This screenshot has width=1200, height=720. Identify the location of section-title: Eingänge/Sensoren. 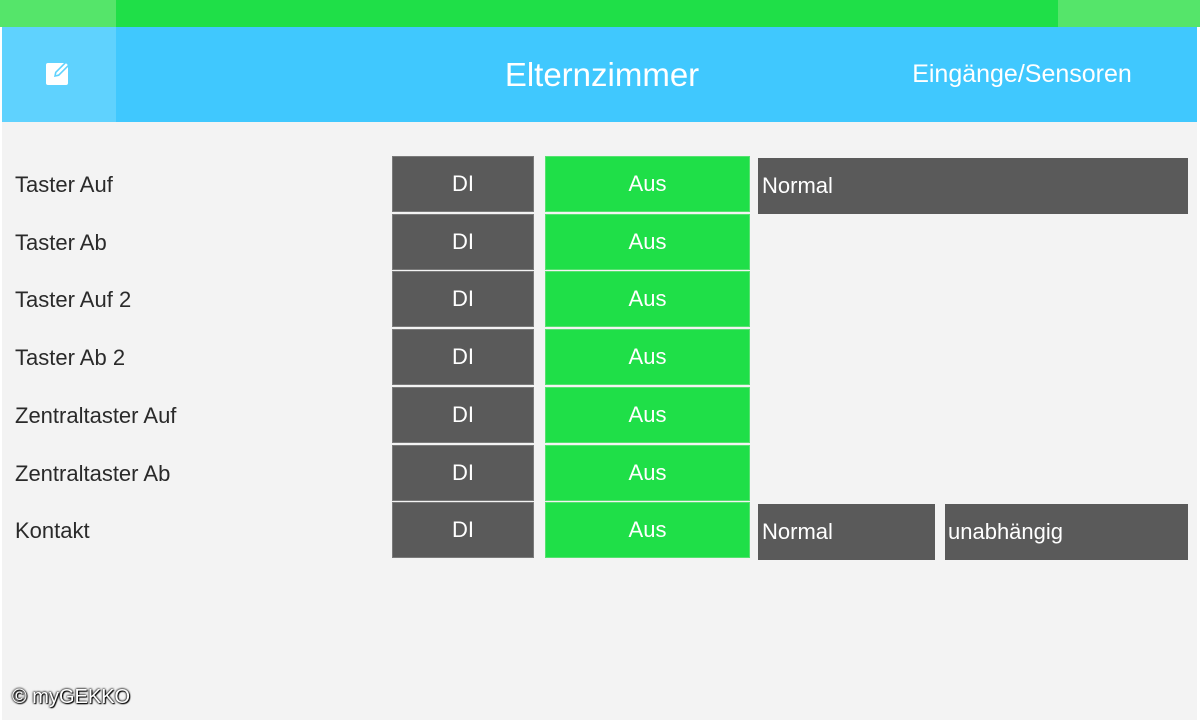
(1022, 74).